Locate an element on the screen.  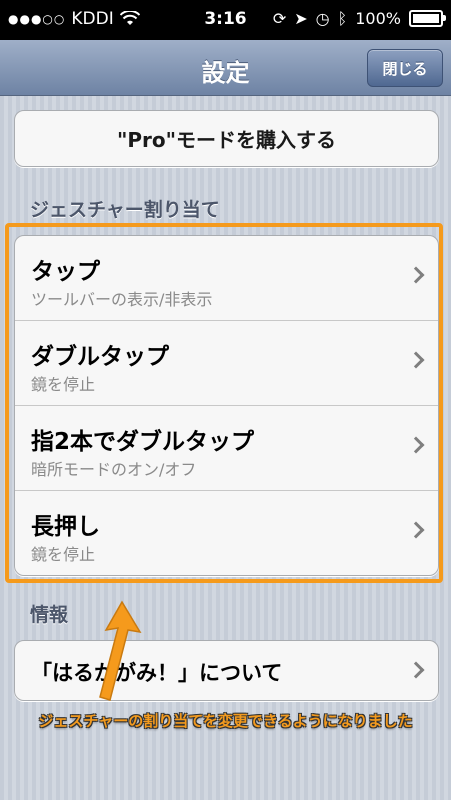
status-bar: ●●●○○ KDDI 3:16 ⟳ ➤ ◷ ᛒ 100% is located at coordinates (225, 20).